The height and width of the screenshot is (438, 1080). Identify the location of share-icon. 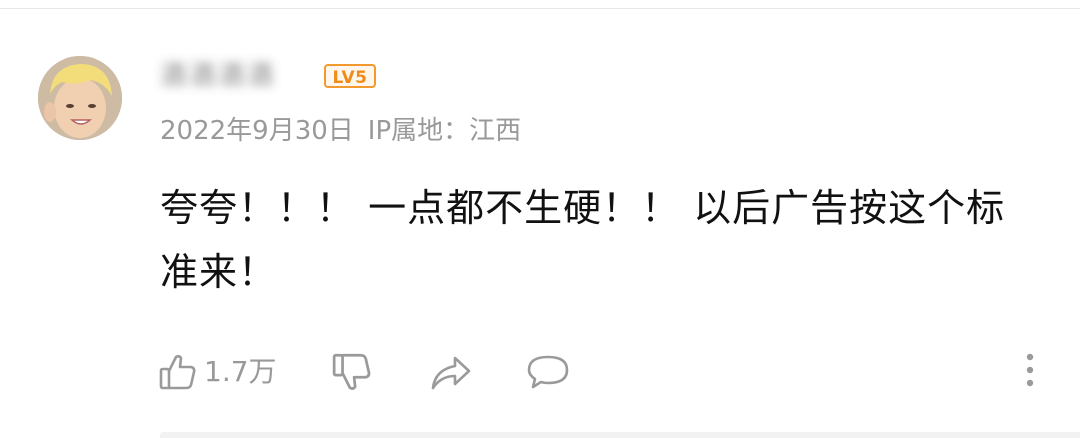
(451, 372).